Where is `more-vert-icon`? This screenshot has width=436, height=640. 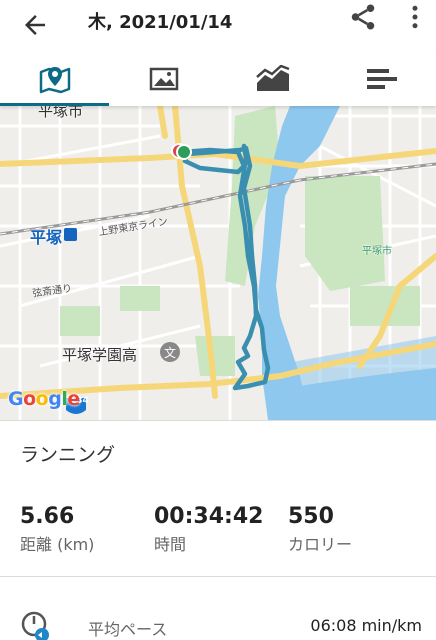 more-vert-icon is located at coordinates (415, 17).